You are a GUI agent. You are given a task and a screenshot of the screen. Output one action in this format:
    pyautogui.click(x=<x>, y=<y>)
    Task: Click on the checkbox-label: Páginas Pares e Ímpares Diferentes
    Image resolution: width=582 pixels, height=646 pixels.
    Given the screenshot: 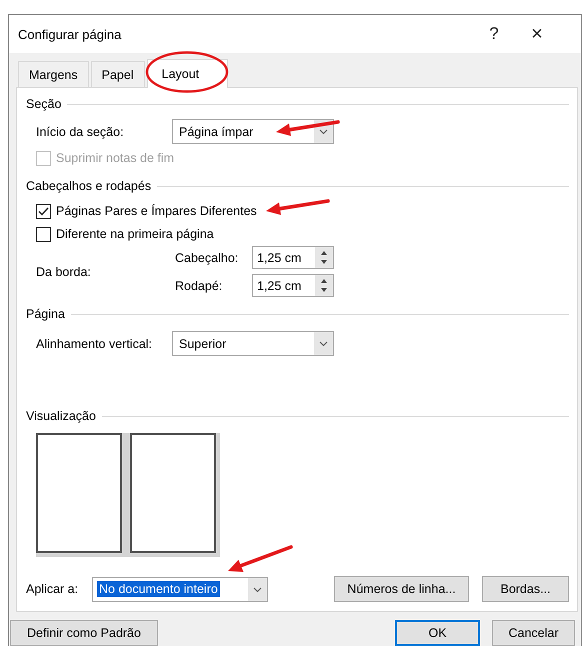 What is the action you would take?
    pyautogui.click(x=156, y=211)
    